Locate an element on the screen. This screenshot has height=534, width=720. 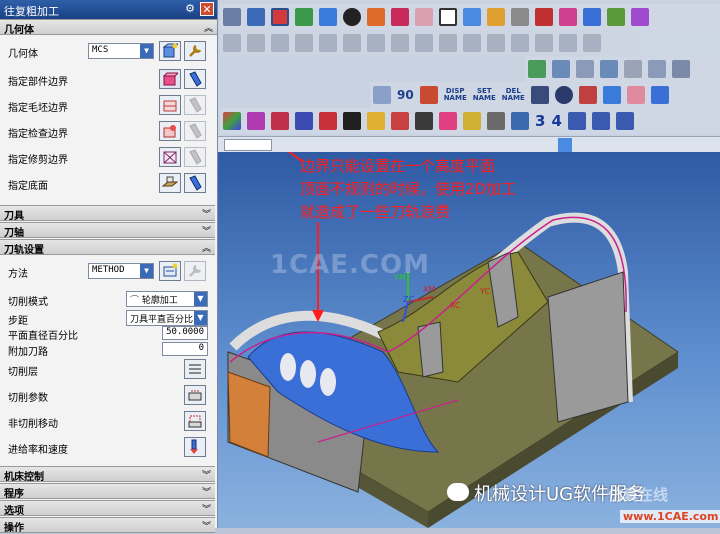
face-icon is located at coordinates (424, 17).